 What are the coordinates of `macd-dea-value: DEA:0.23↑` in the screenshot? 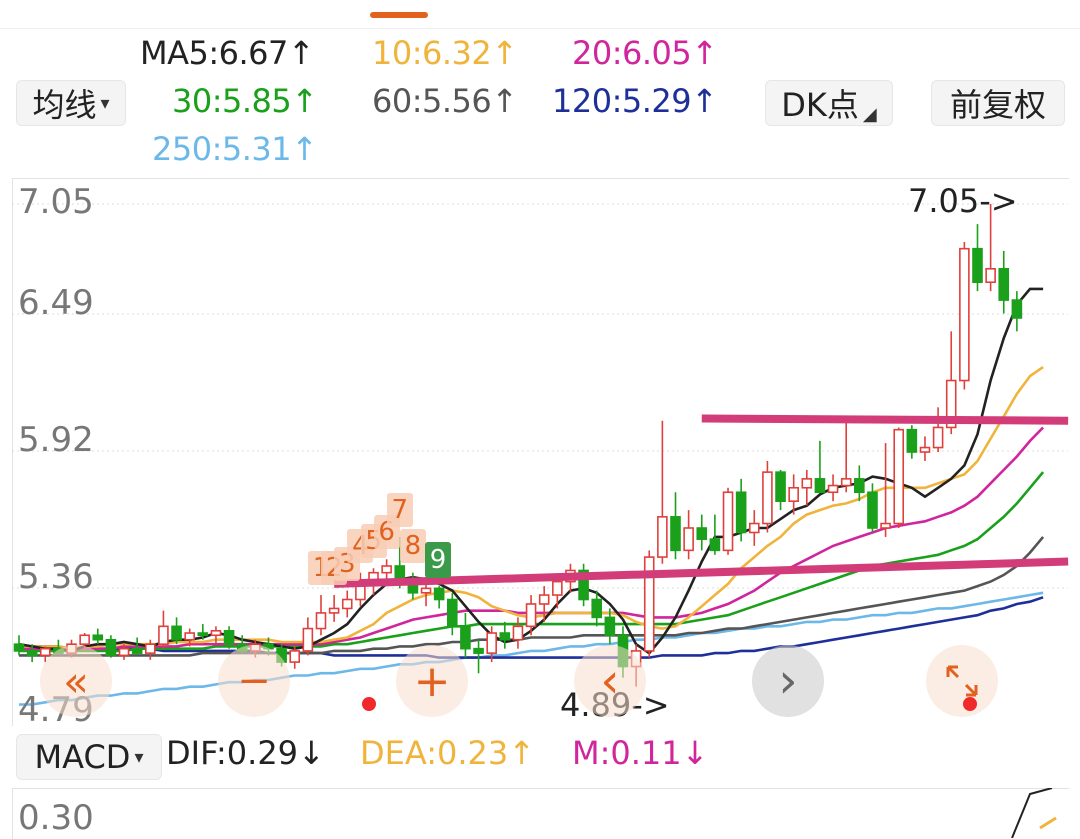 It's located at (448, 753).